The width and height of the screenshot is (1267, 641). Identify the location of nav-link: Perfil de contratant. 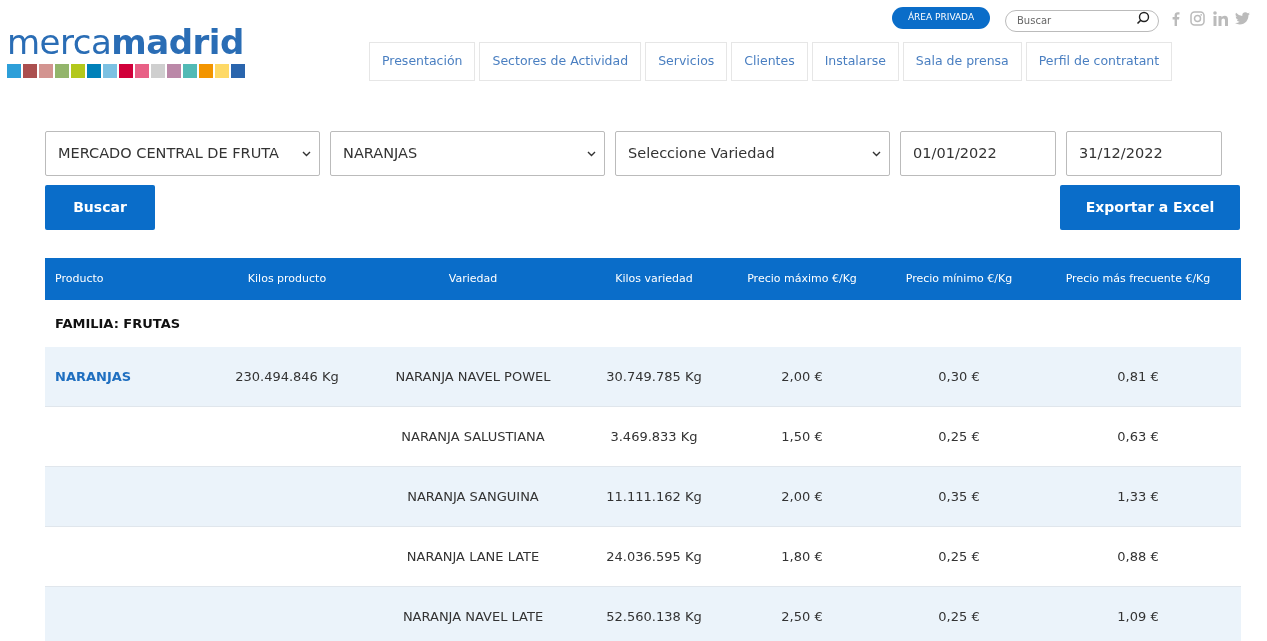
(1099, 61).